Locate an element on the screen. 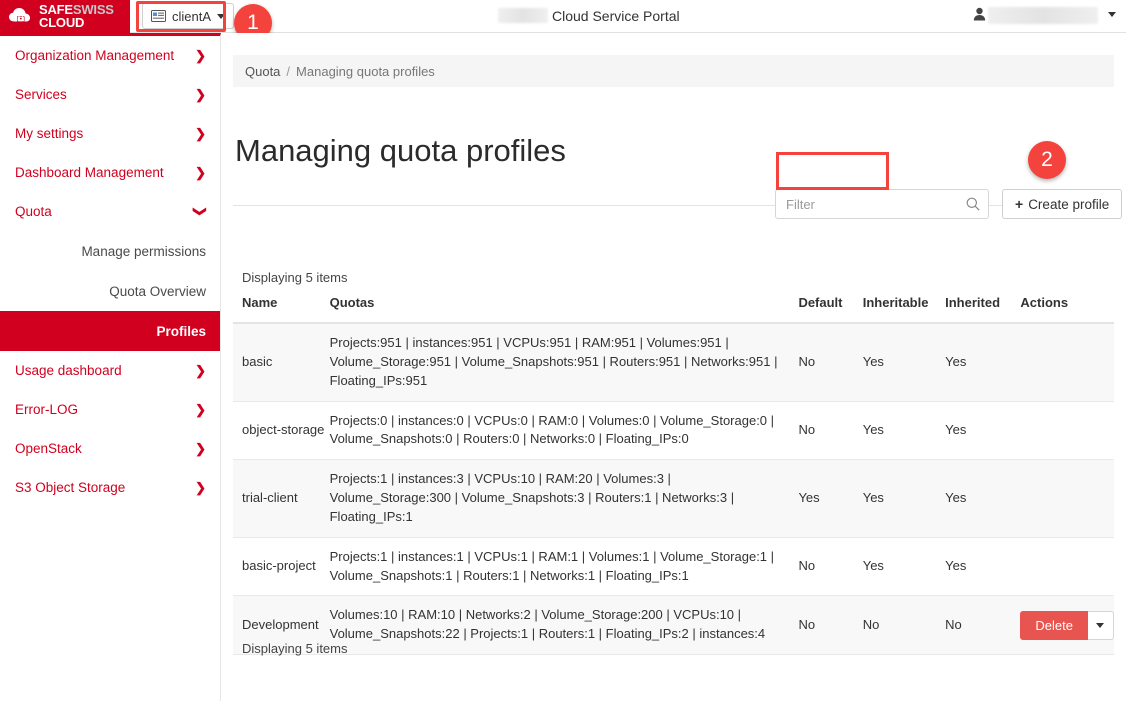 This screenshot has width=1126, height=701. sidebar-subitem-quota-overview: Quota Overview is located at coordinates (110, 291).